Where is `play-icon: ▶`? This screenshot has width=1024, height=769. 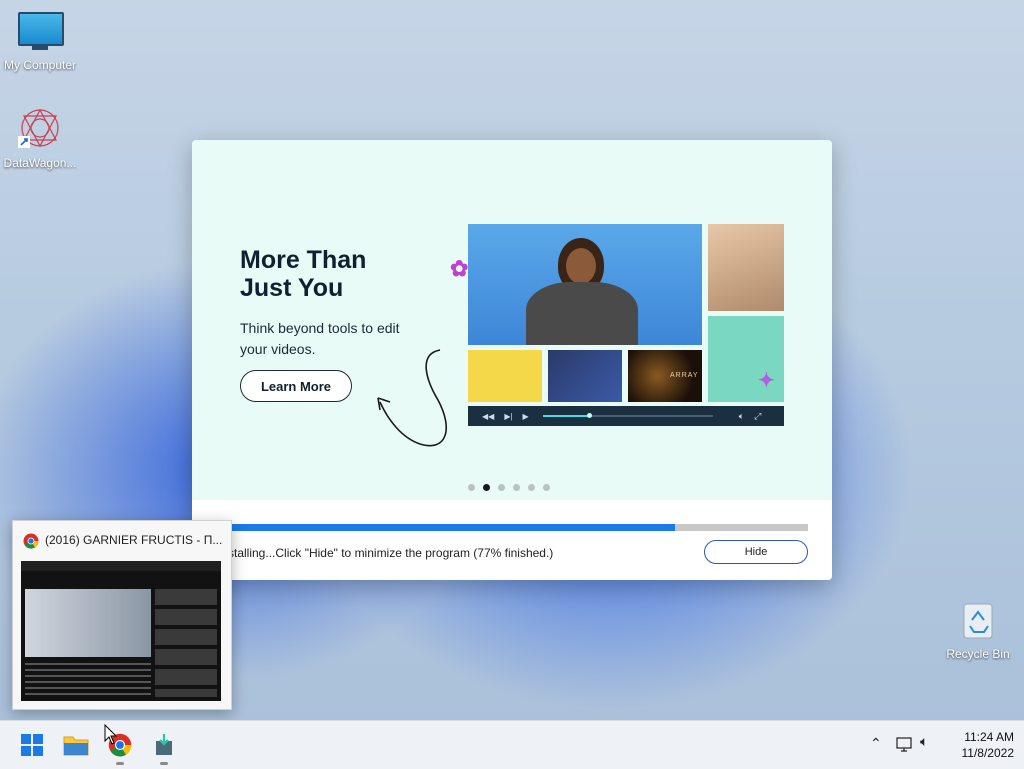 play-icon: ▶ is located at coordinates (526, 416).